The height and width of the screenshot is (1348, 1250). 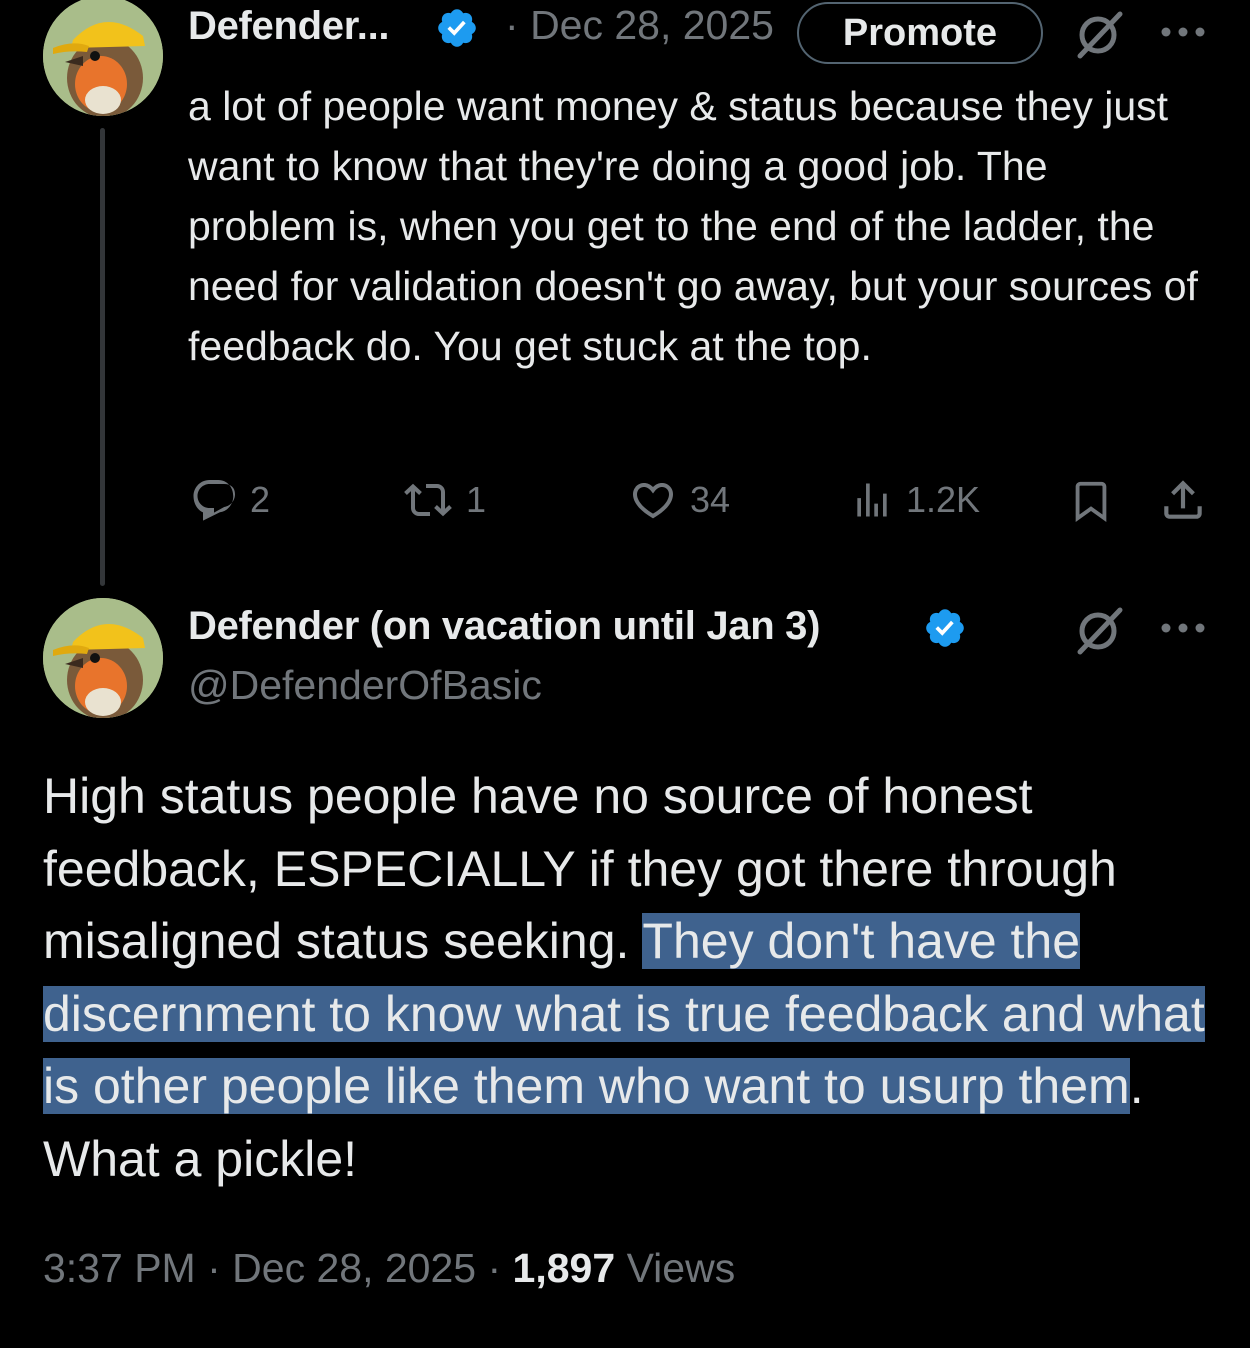 What do you see at coordinates (710, 499) in the screenshot?
I see `like-count: 34` at bounding box center [710, 499].